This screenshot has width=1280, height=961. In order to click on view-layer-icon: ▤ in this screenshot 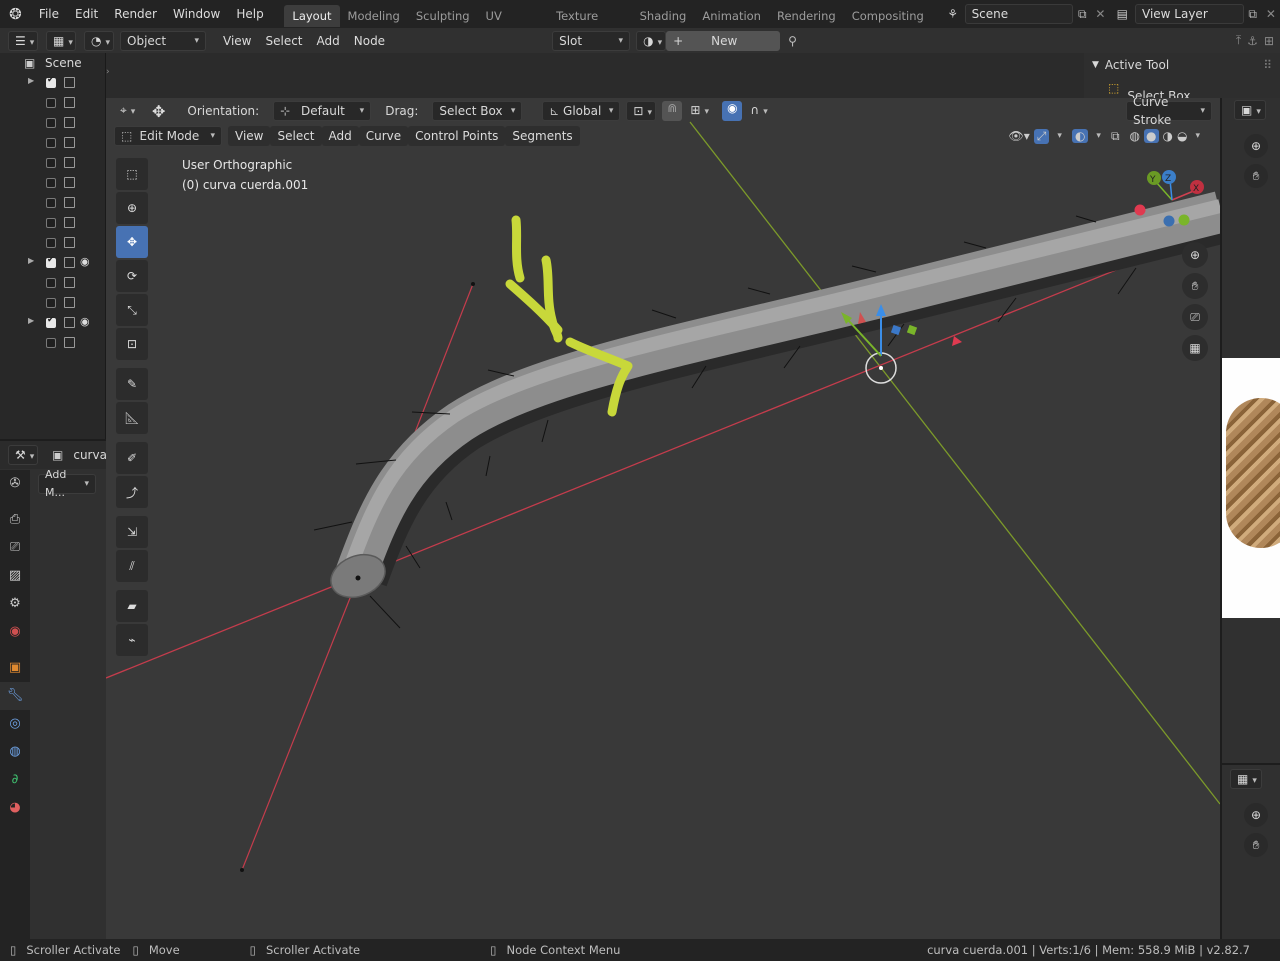, I will do `click(1122, 14)`.